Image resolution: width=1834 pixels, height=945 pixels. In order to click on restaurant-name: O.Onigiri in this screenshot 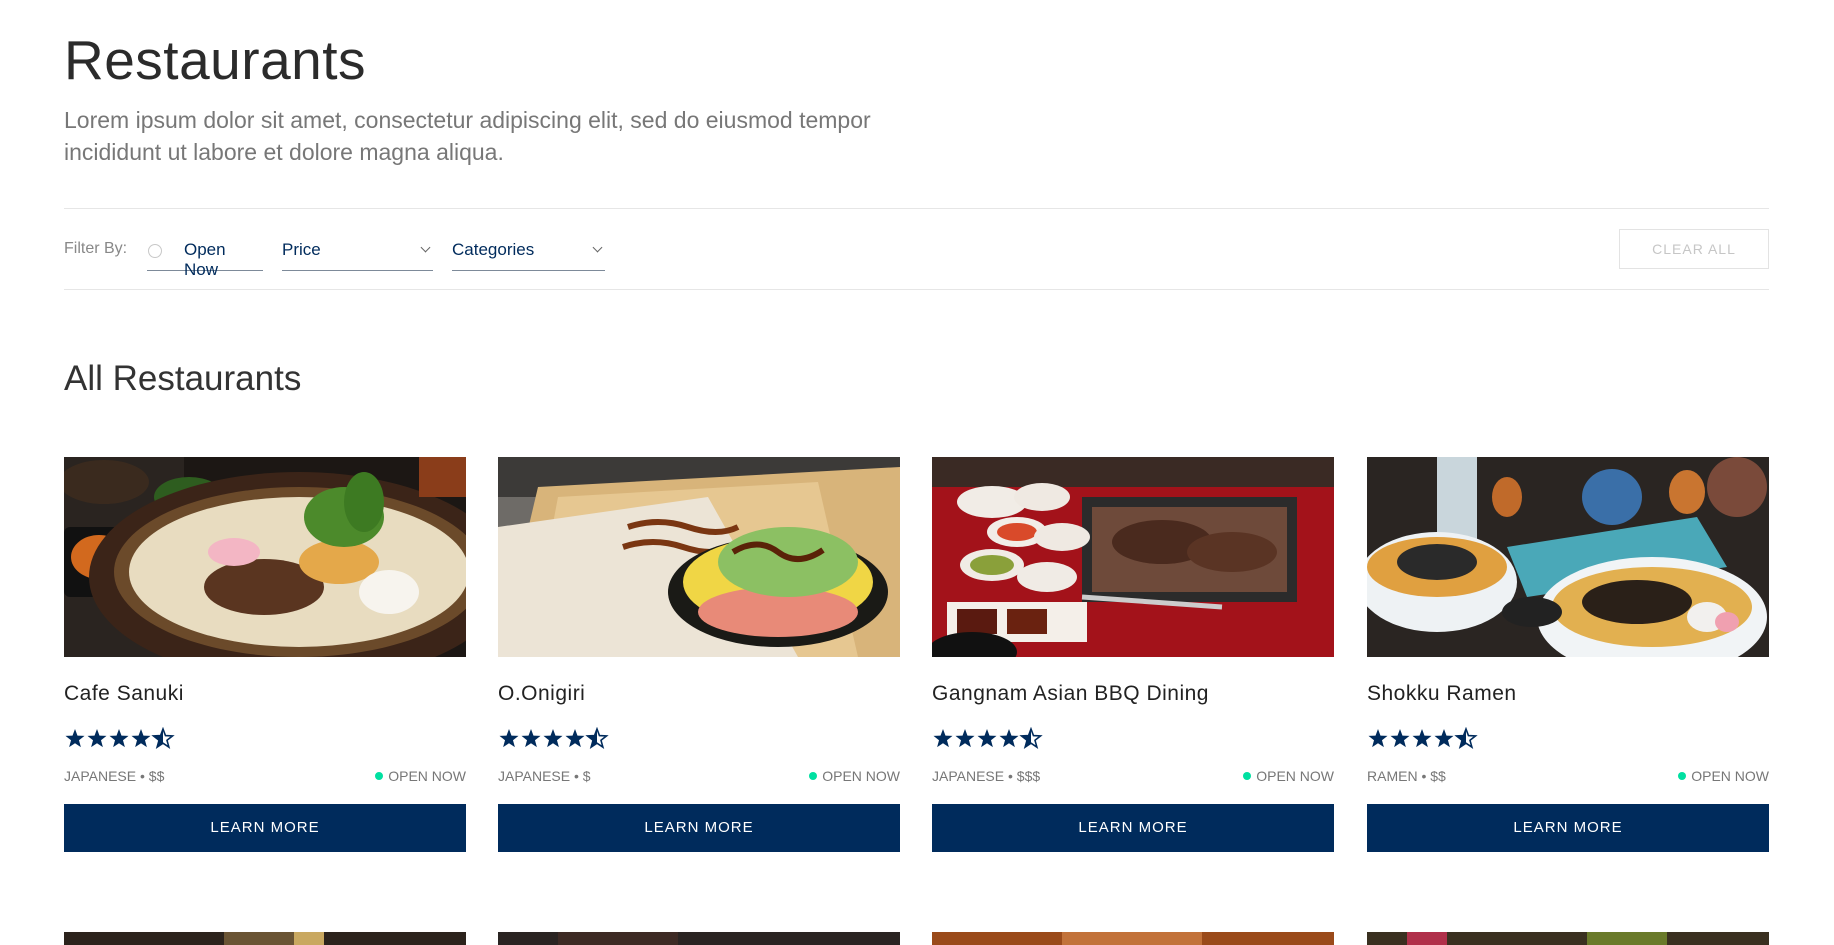, I will do `click(541, 694)`.